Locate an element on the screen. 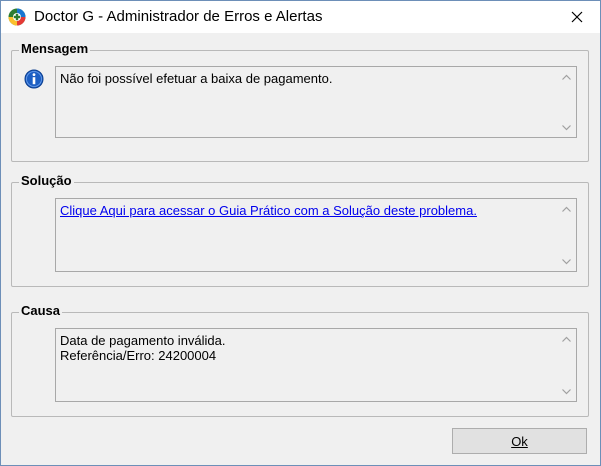 The image size is (601, 466). causa-group-title: Causa is located at coordinates (41, 311).